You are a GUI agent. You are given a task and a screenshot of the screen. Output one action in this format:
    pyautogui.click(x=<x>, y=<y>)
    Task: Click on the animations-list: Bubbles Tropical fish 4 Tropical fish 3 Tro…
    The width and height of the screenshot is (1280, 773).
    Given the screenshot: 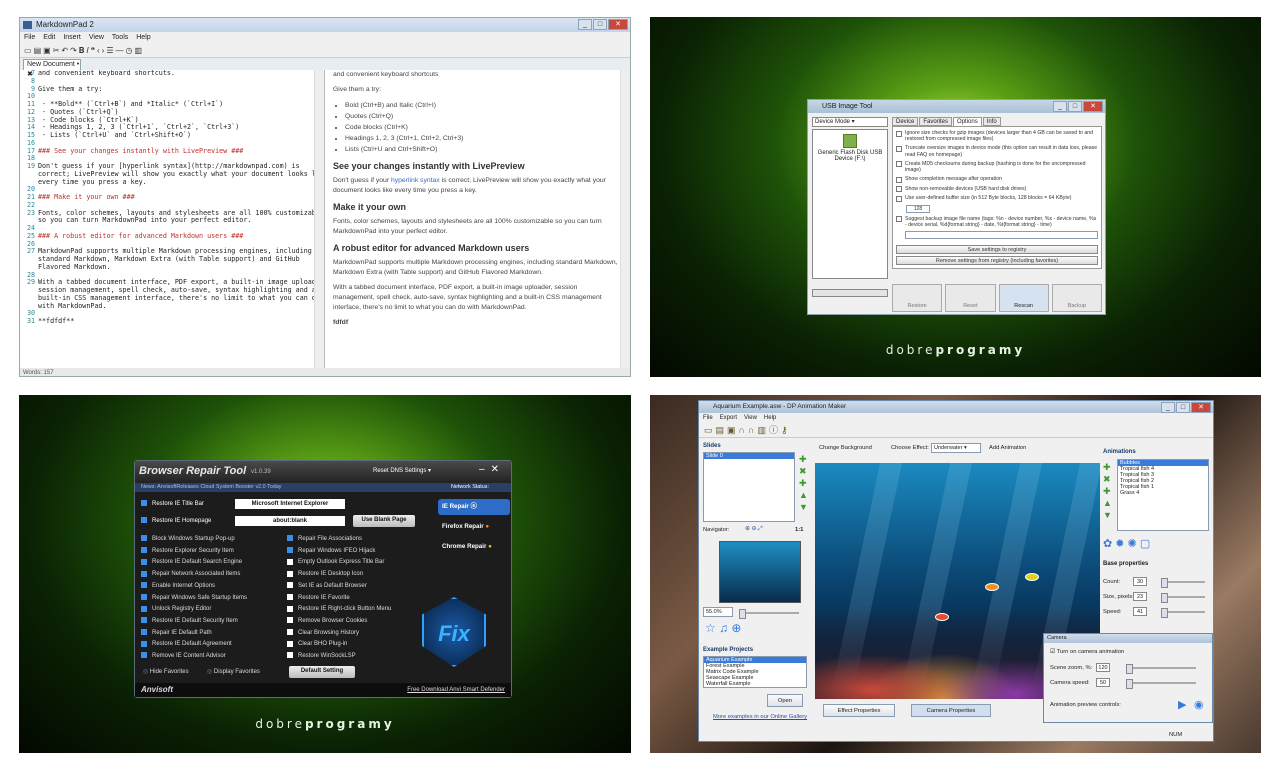 What is the action you would take?
    pyautogui.click(x=1163, y=495)
    